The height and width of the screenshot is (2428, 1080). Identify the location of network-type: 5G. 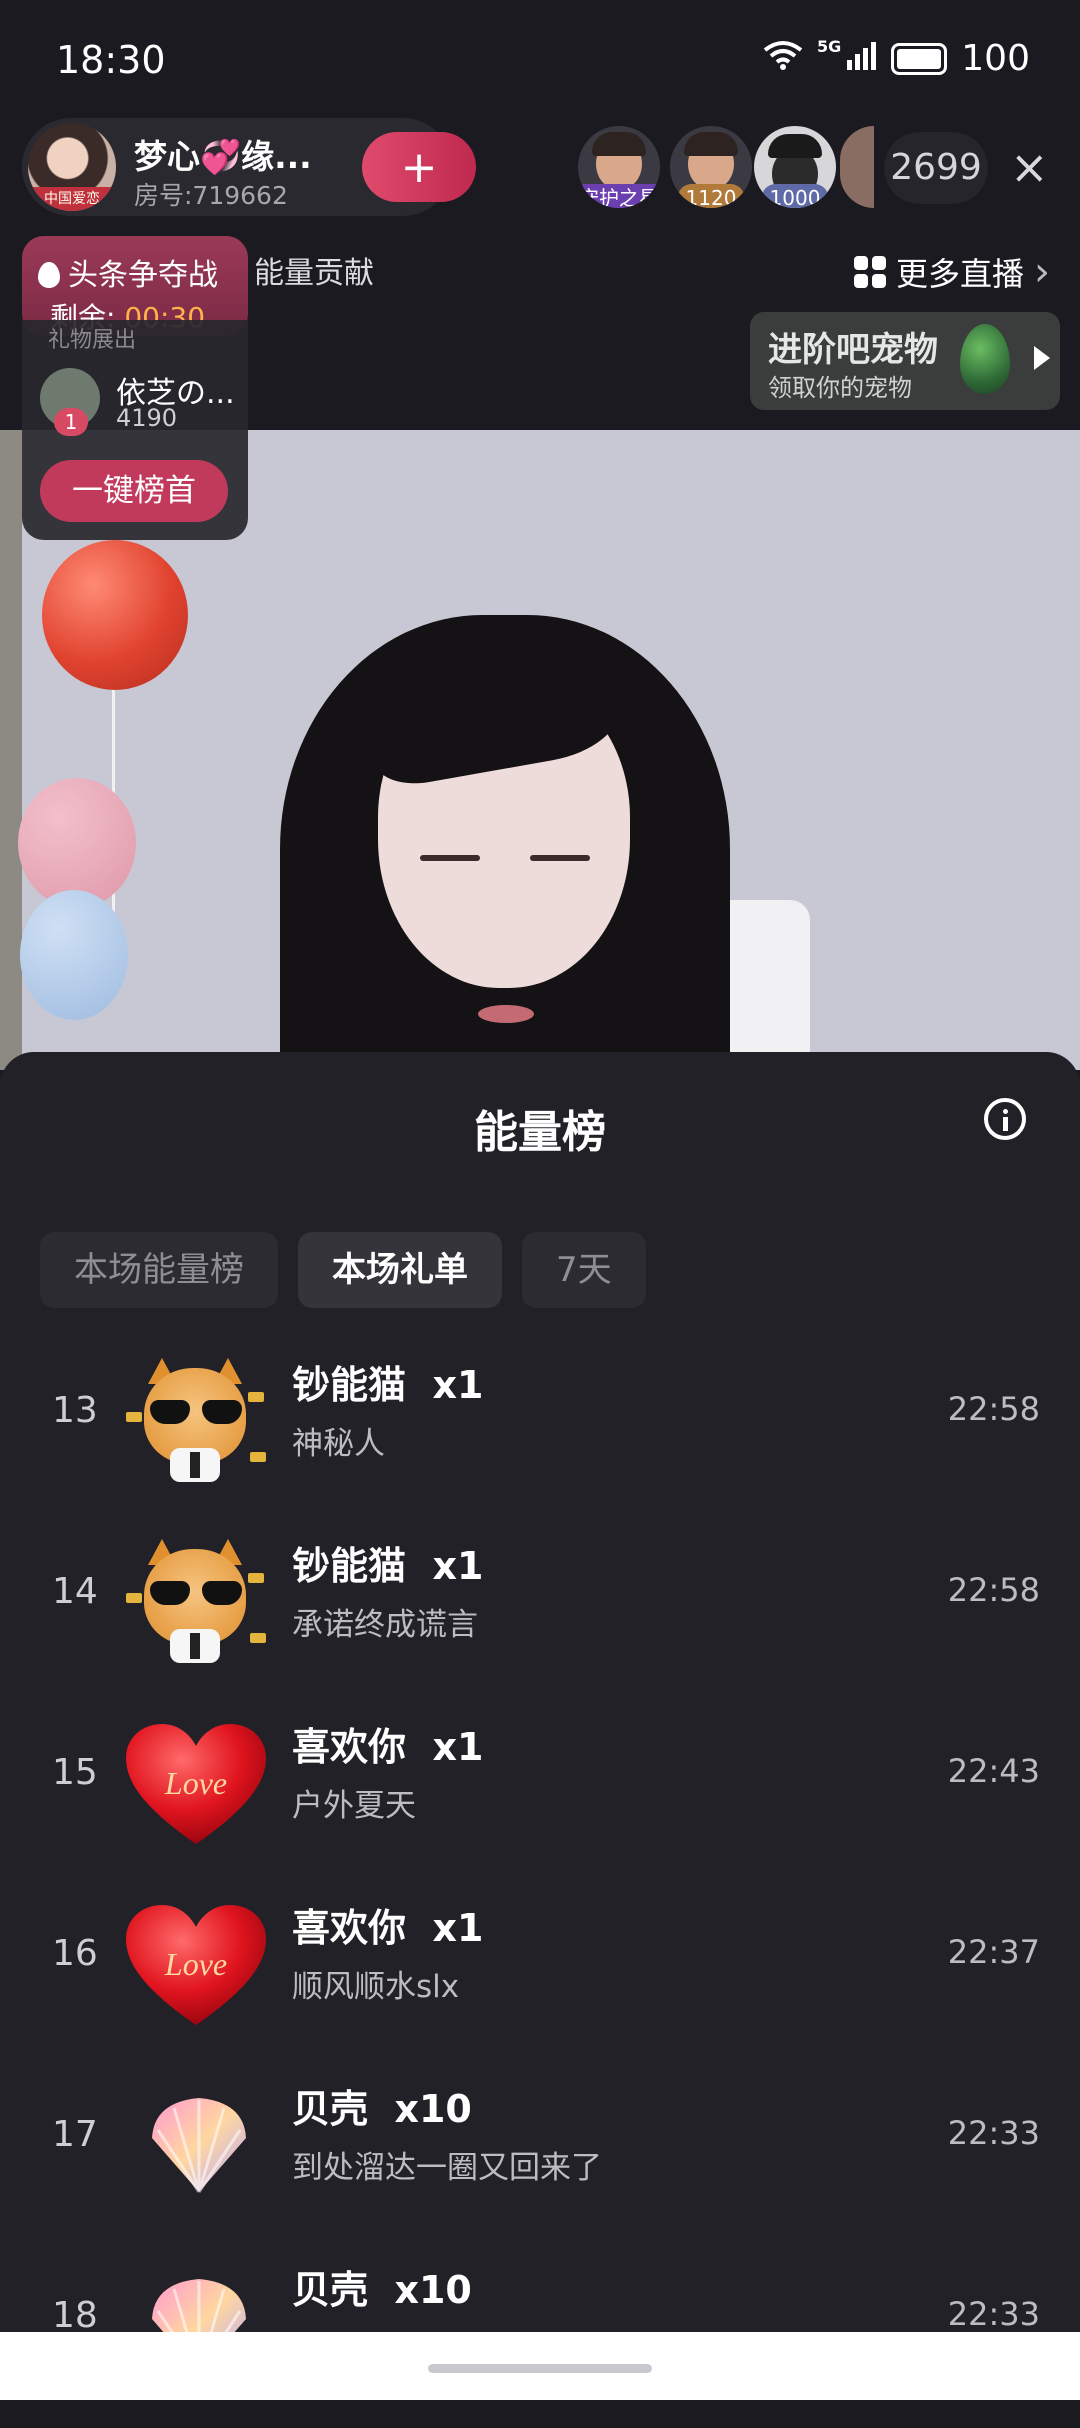
(829, 46).